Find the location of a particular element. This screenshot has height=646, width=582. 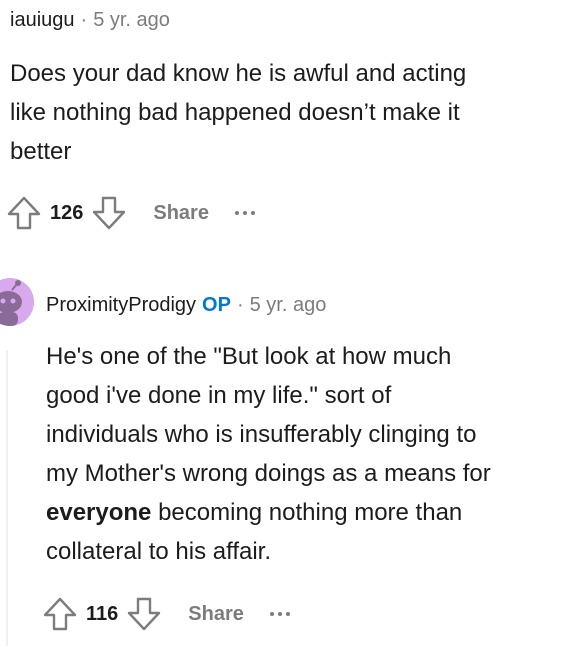

emphasized-text: everyone is located at coordinates (99, 512).